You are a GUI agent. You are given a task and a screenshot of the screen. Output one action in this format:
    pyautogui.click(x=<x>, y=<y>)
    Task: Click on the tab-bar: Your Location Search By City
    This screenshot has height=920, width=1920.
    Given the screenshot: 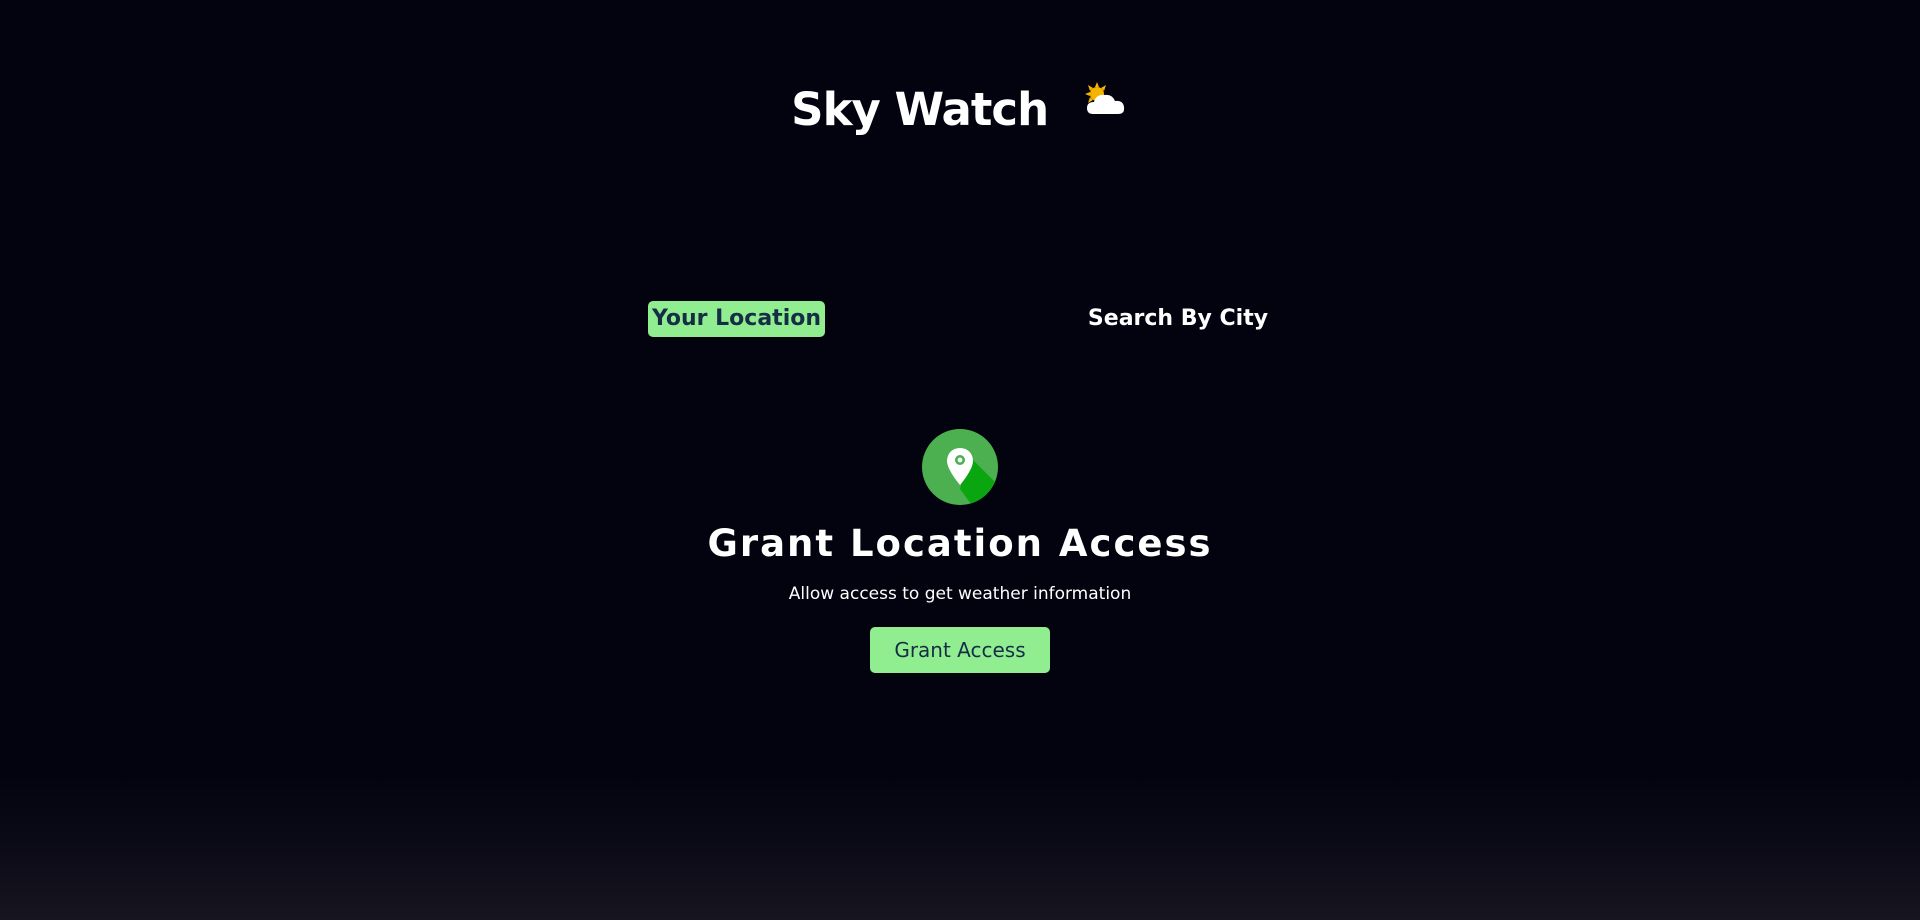 What is the action you would take?
    pyautogui.click(x=960, y=319)
    